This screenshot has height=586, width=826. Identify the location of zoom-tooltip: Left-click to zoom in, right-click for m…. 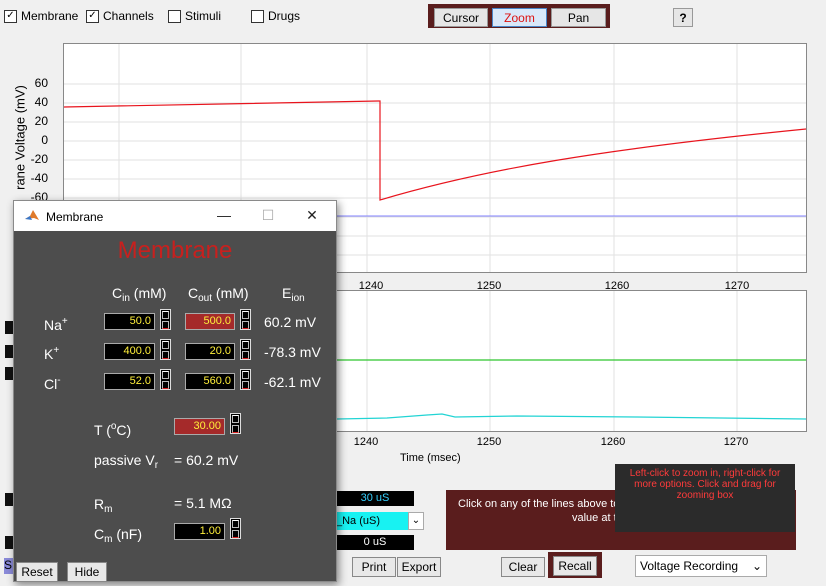
(705, 498).